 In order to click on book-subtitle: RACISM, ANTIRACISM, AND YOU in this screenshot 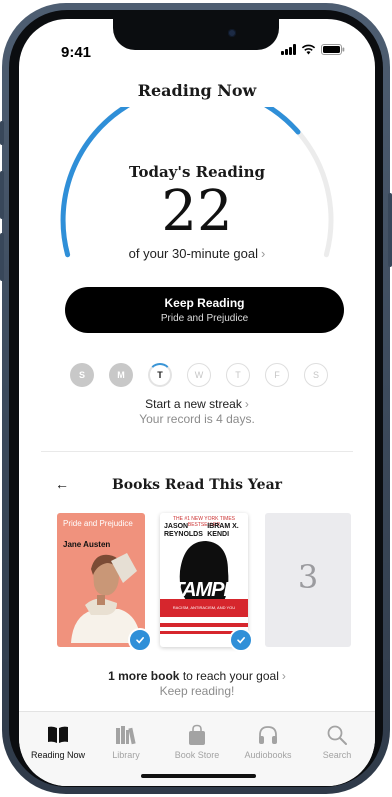, I will do `click(204, 607)`.